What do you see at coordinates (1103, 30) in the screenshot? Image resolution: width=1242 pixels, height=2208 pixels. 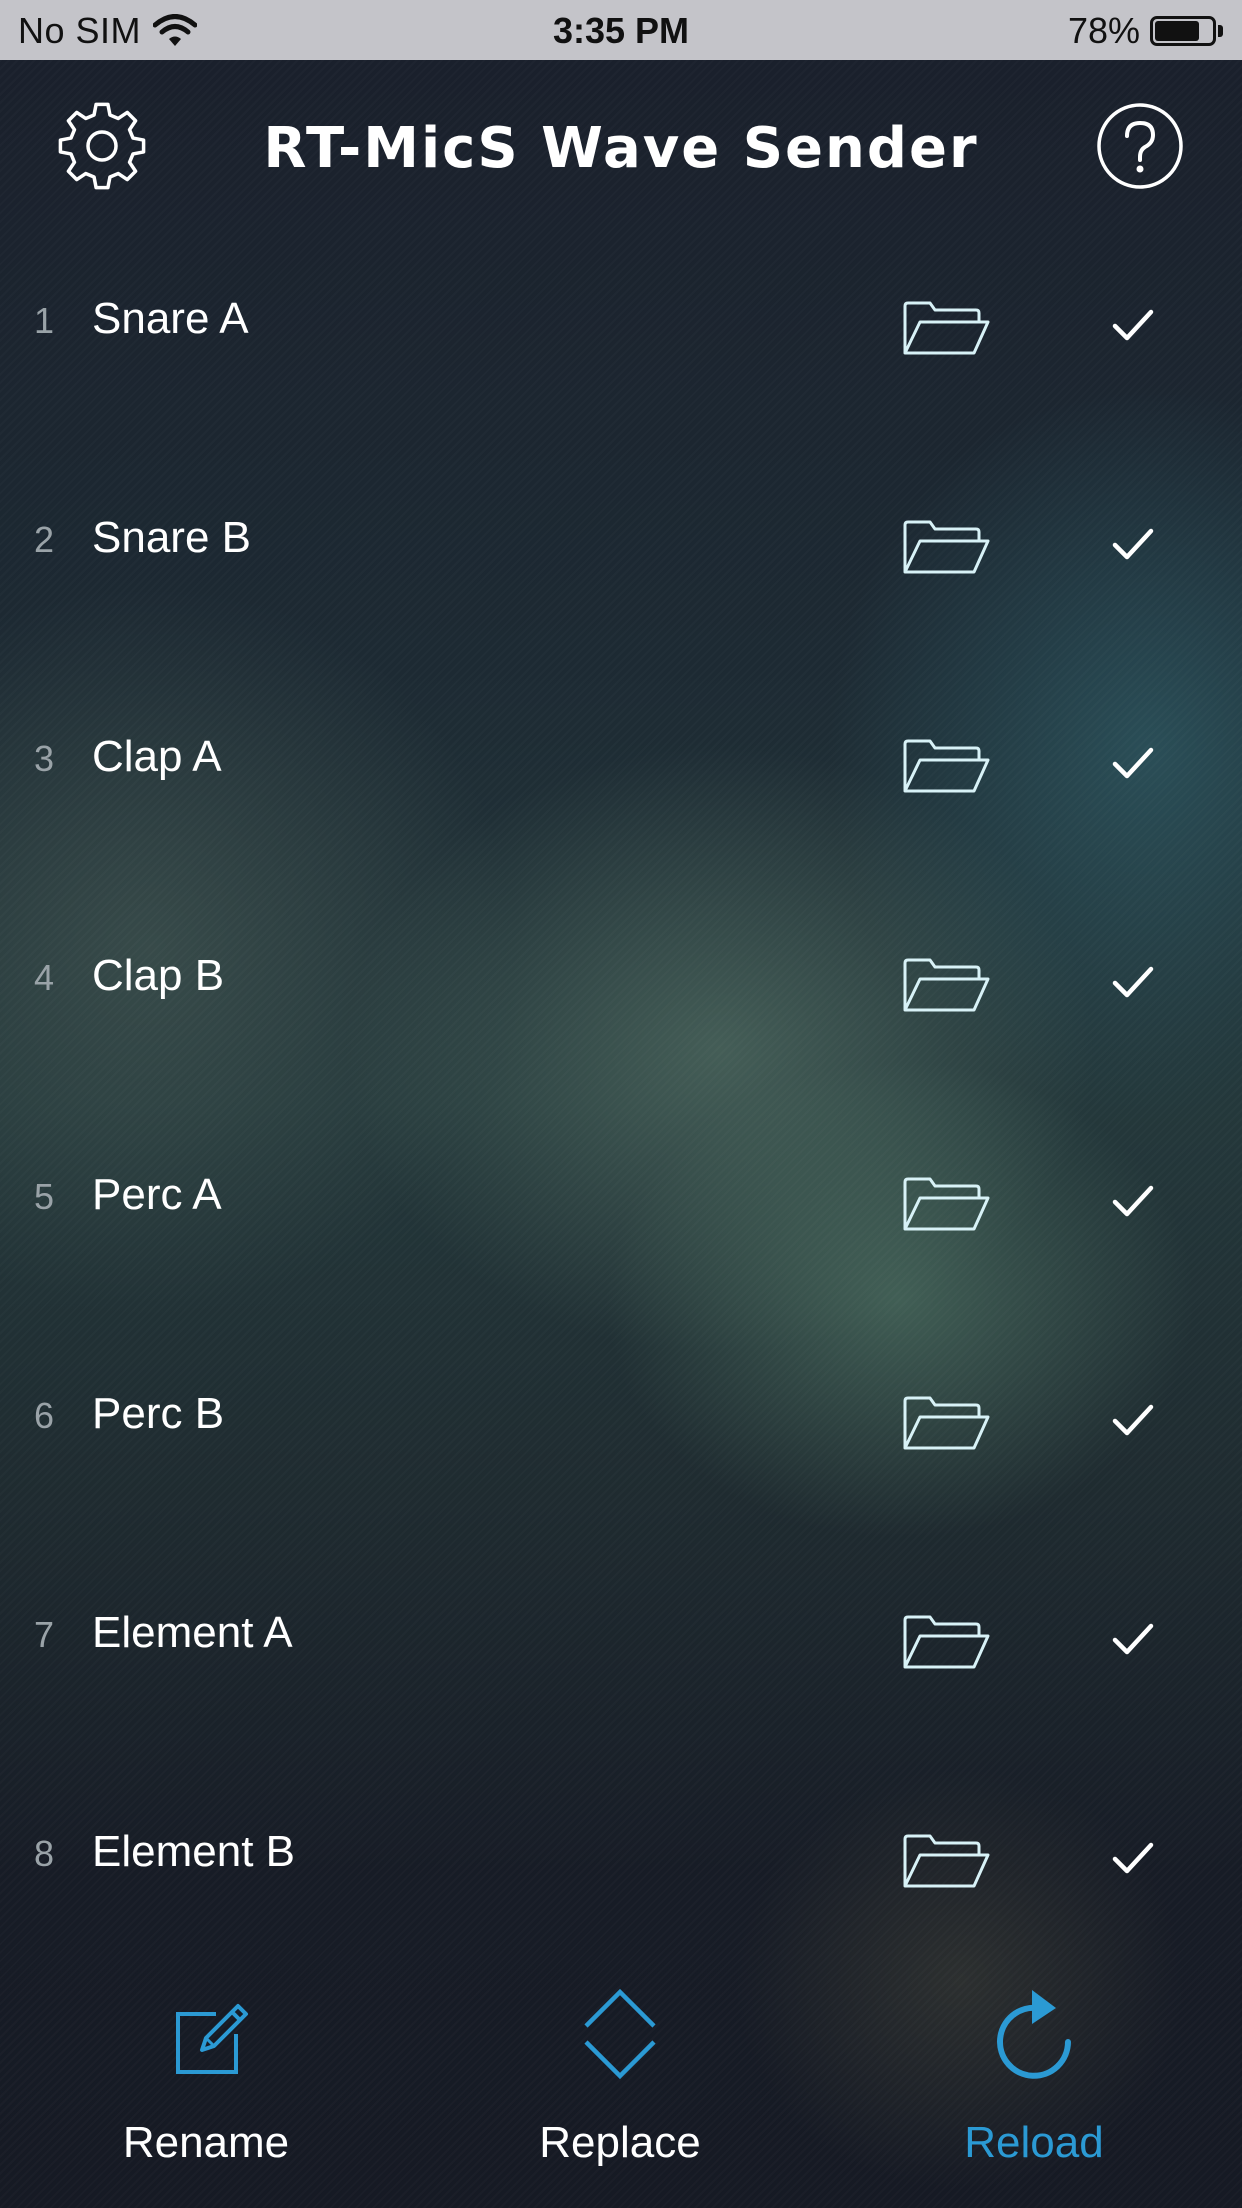 I see `battery-percent: 78%` at bounding box center [1103, 30].